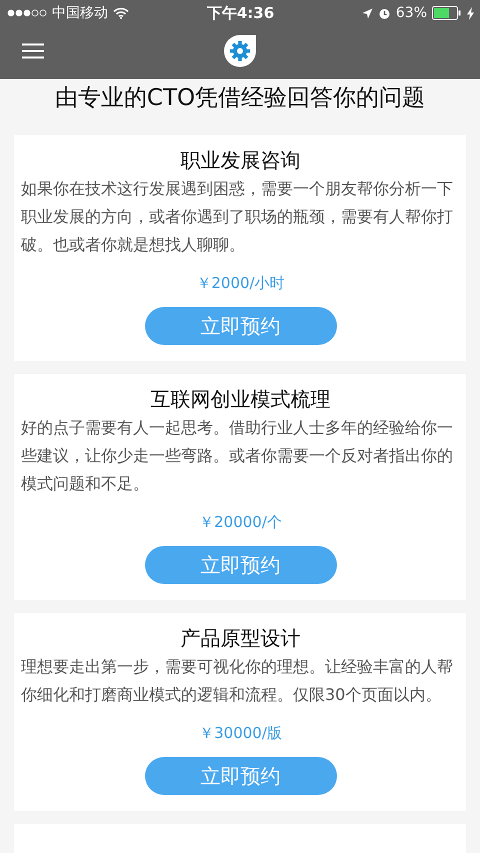 This screenshot has height=853, width=480. What do you see at coordinates (237, 456) in the screenshot?
I see `service-description: 好的点子需要有人一起思考。借助行业人士多年的经验给你一些建议，让你少走一些弯路。或者你需要一个反对者指出你的模式问题和不足。` at bounding box center [237, 456].